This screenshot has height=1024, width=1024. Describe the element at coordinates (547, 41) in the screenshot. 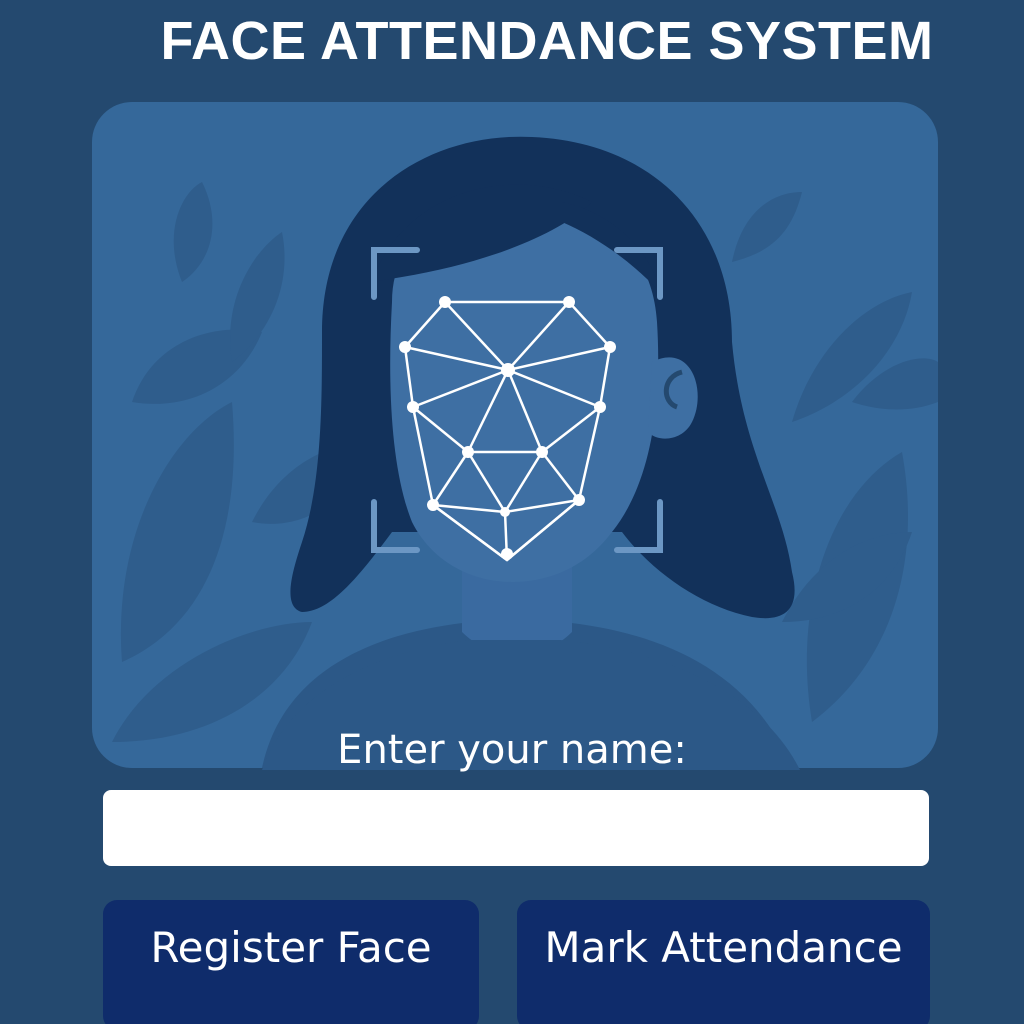

I see `app-title: FACE ATTENDANCE SYSTEM` at that location.